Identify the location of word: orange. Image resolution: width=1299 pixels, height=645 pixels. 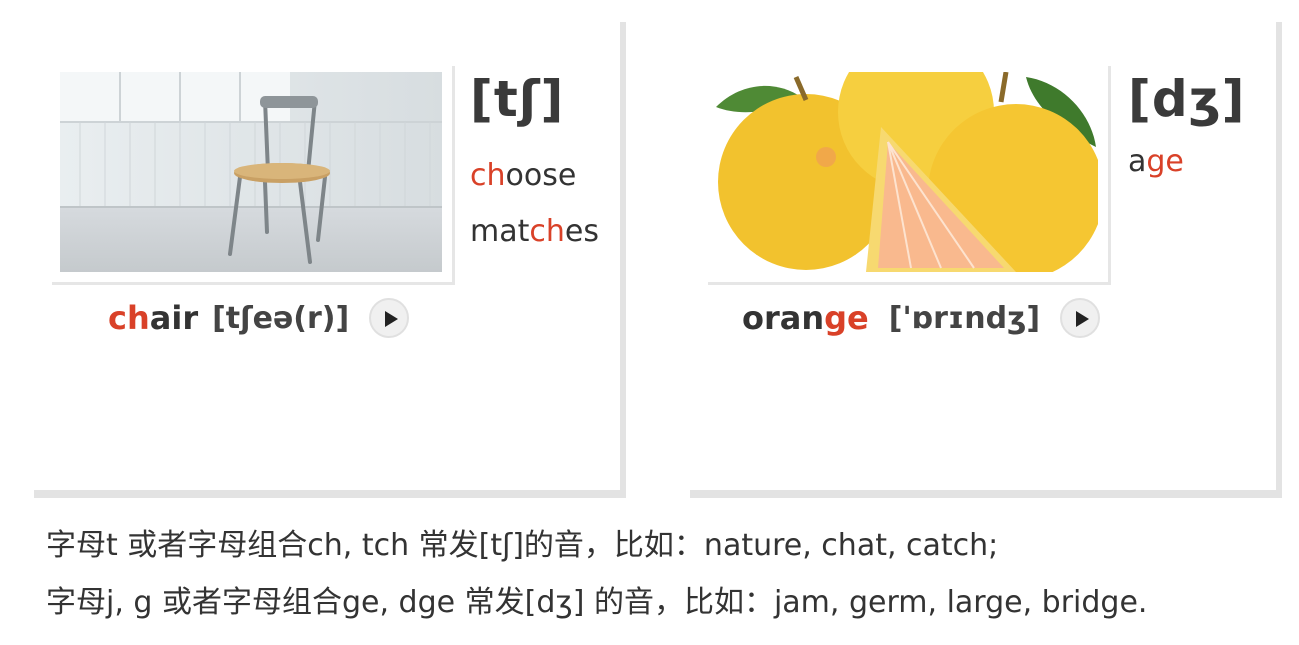
(805, 318).